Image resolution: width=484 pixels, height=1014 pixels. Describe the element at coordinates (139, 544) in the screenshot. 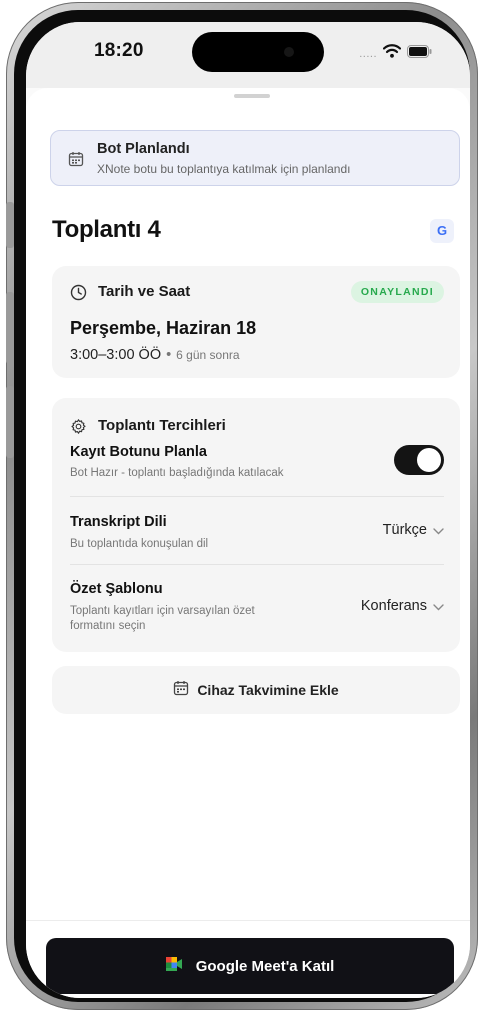

I see `transcript-language-subtitle: Bu toplantıda konuşulan dil` at that location.